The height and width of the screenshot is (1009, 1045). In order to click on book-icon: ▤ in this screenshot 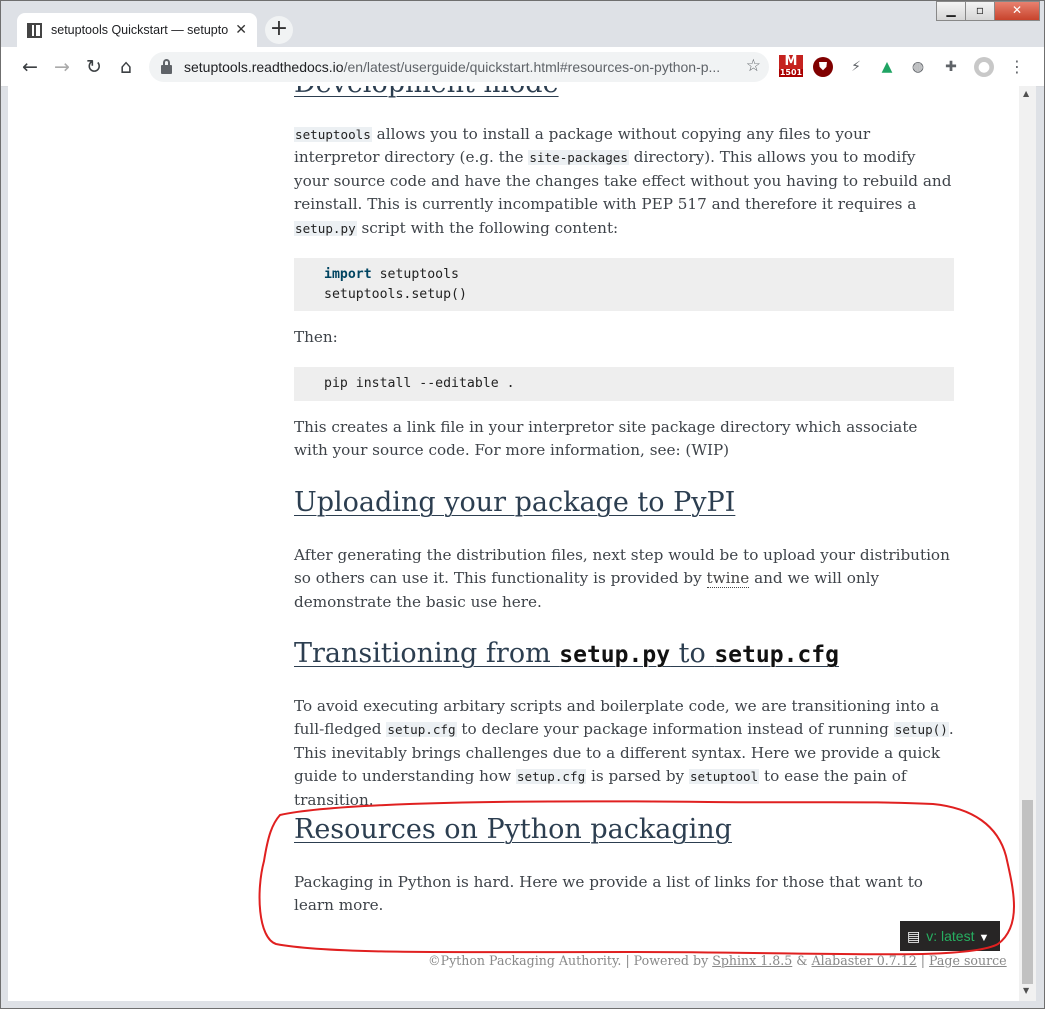, I will do `click(914, 936)`.